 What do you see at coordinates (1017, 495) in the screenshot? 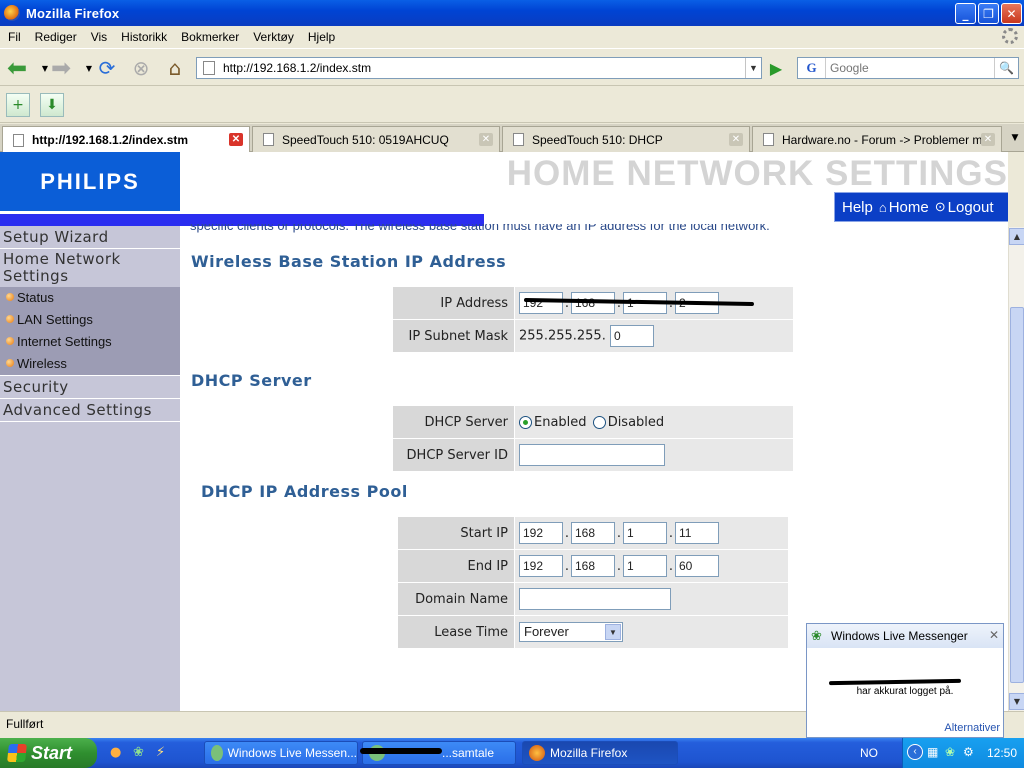
I see `scrollbar-thumb` at bounding box center [1017, 495].